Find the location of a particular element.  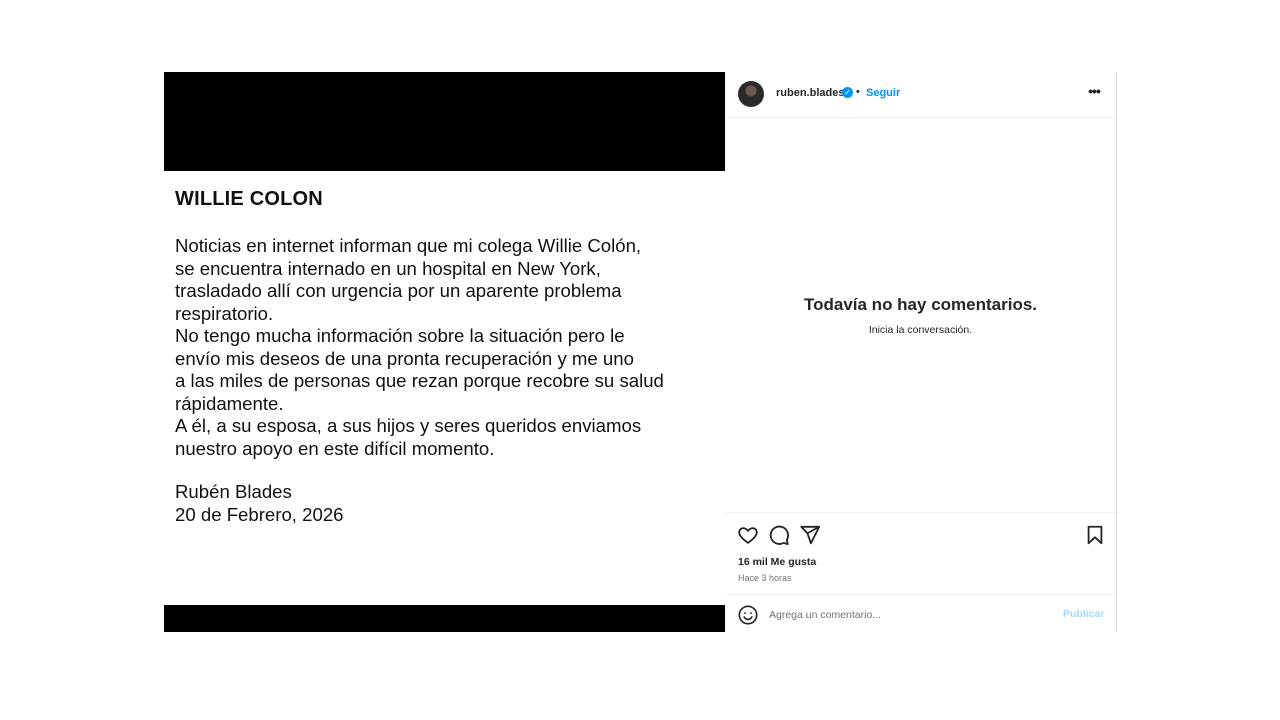

publish-button: Publicar is located at coordinates (1083, 614).